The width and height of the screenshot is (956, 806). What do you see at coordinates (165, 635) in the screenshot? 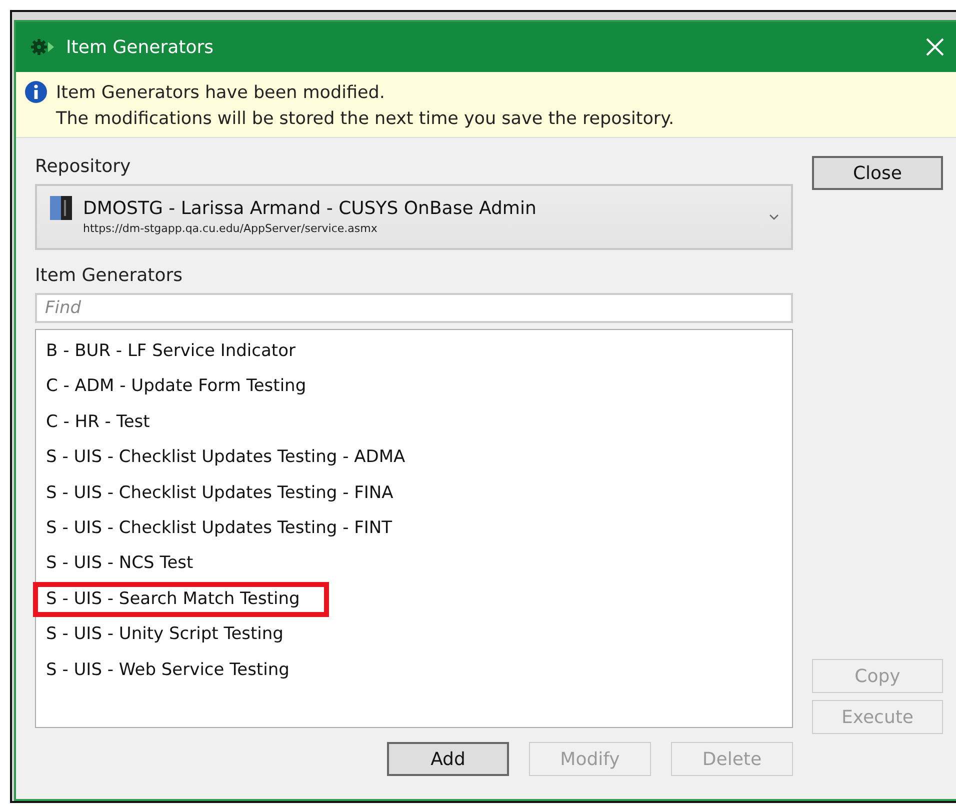
I see `list-item: S - UIS - Unity Script Testing` at bounding box center [165, 635].